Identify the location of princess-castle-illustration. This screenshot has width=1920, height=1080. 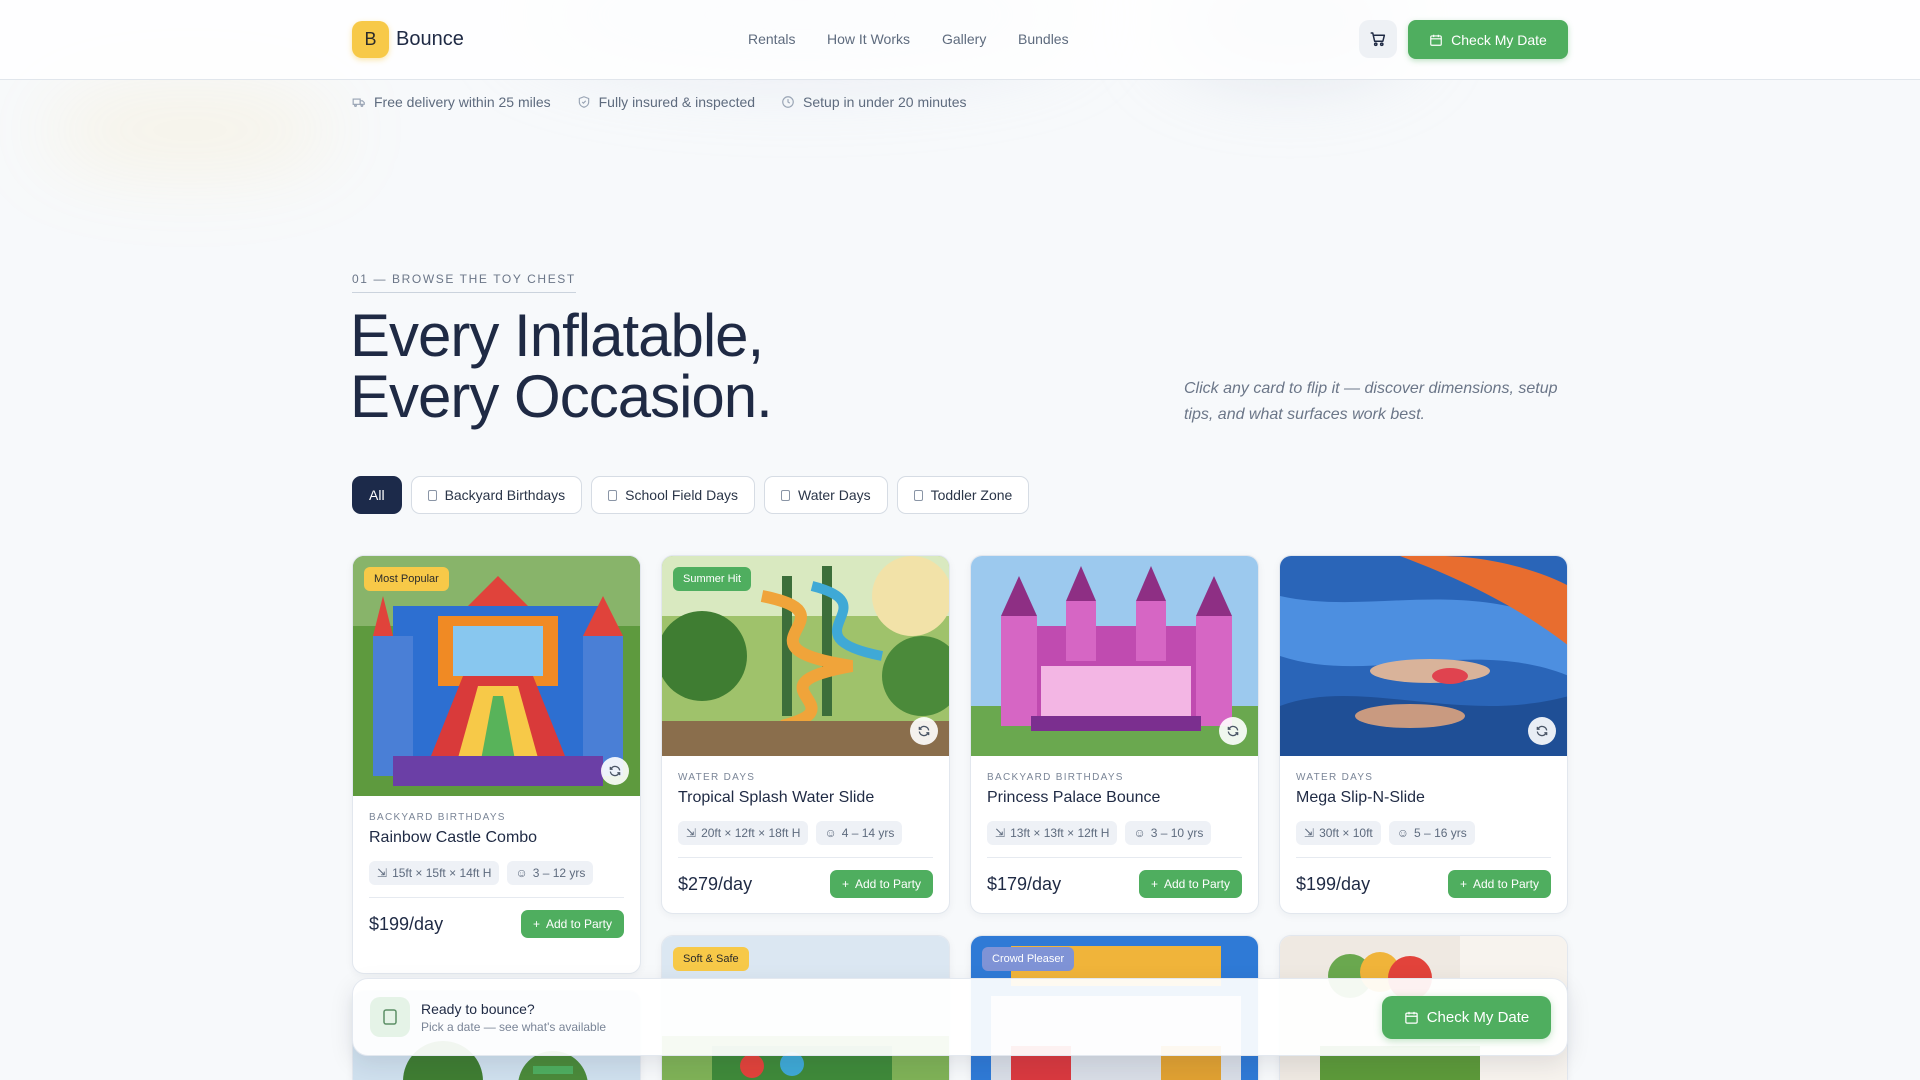
(1114, 656).